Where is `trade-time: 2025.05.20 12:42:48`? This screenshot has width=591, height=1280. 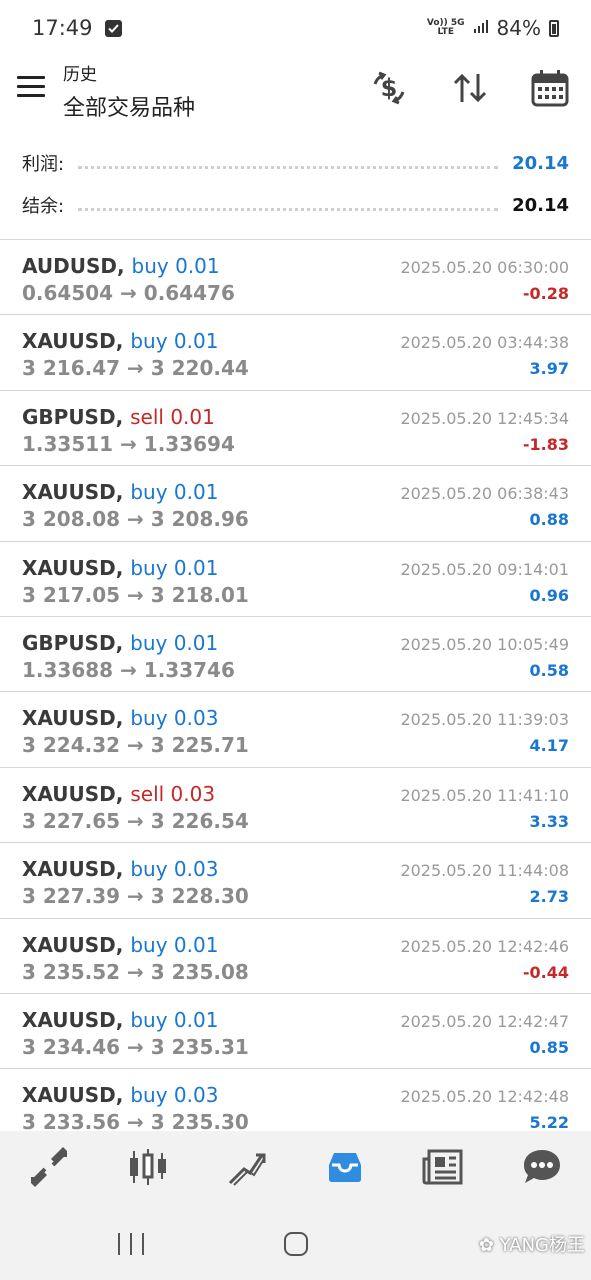
trade-time: 2025.05.20 12:42:48 is located at coordinates (484, 1097).